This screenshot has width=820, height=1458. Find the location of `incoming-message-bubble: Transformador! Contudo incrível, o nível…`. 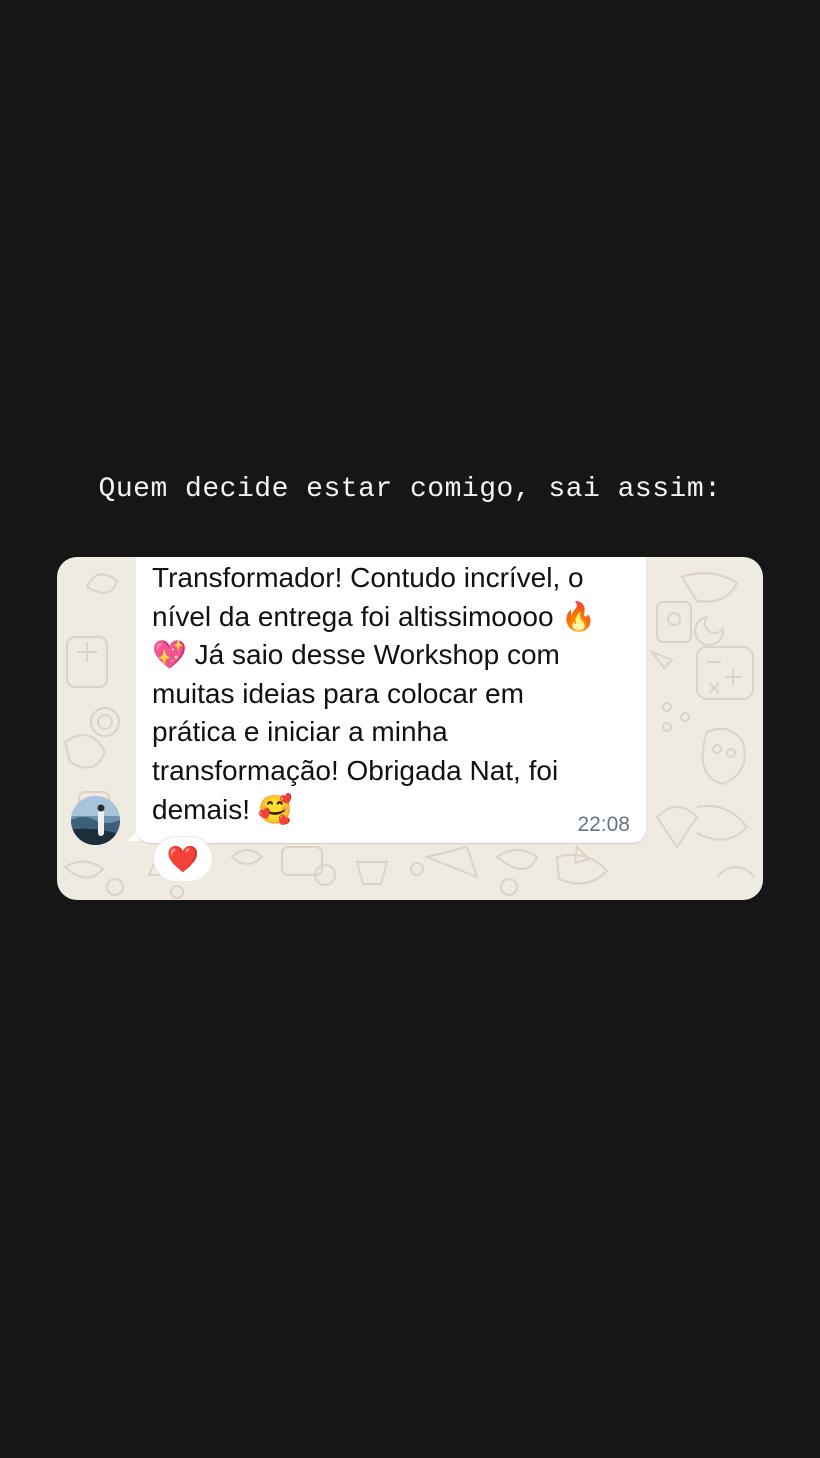

incoming-message-bubble: Transformador! Contudo incrível, o nível… is located at coordinates (391, 700).